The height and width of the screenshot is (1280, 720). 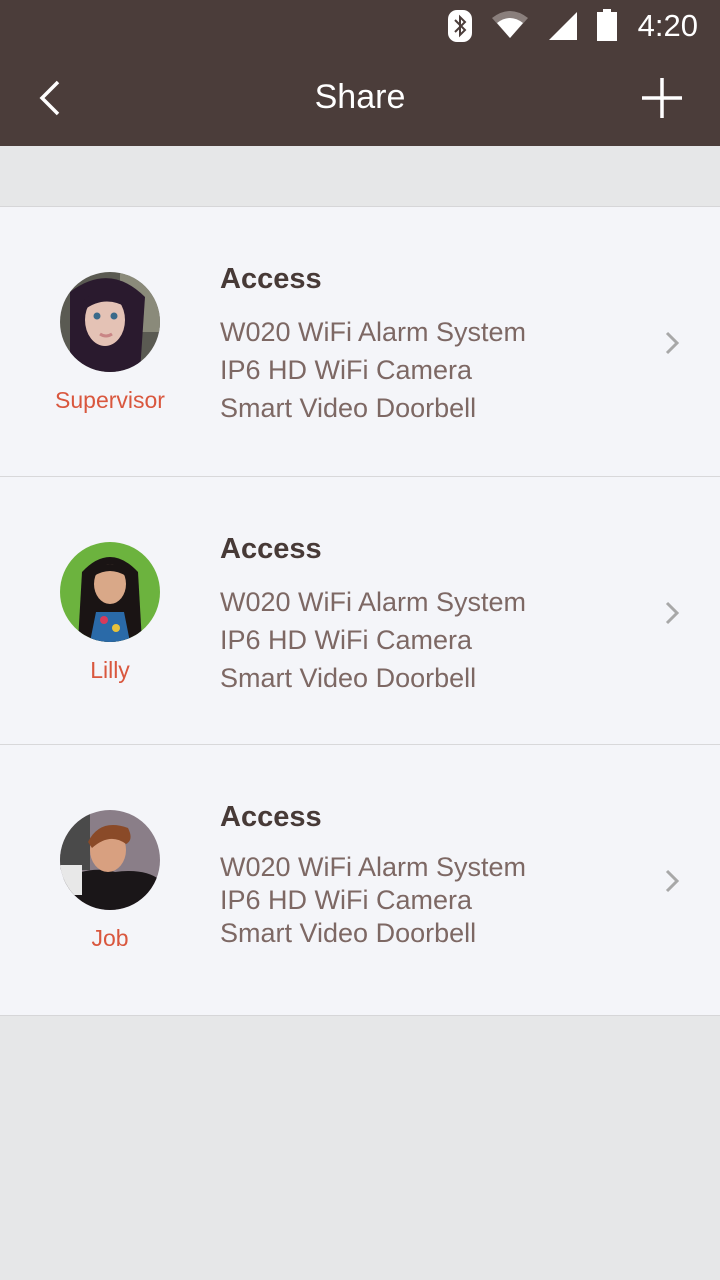 I want to click on cell-signal-icon, so click(x=563, y=26).